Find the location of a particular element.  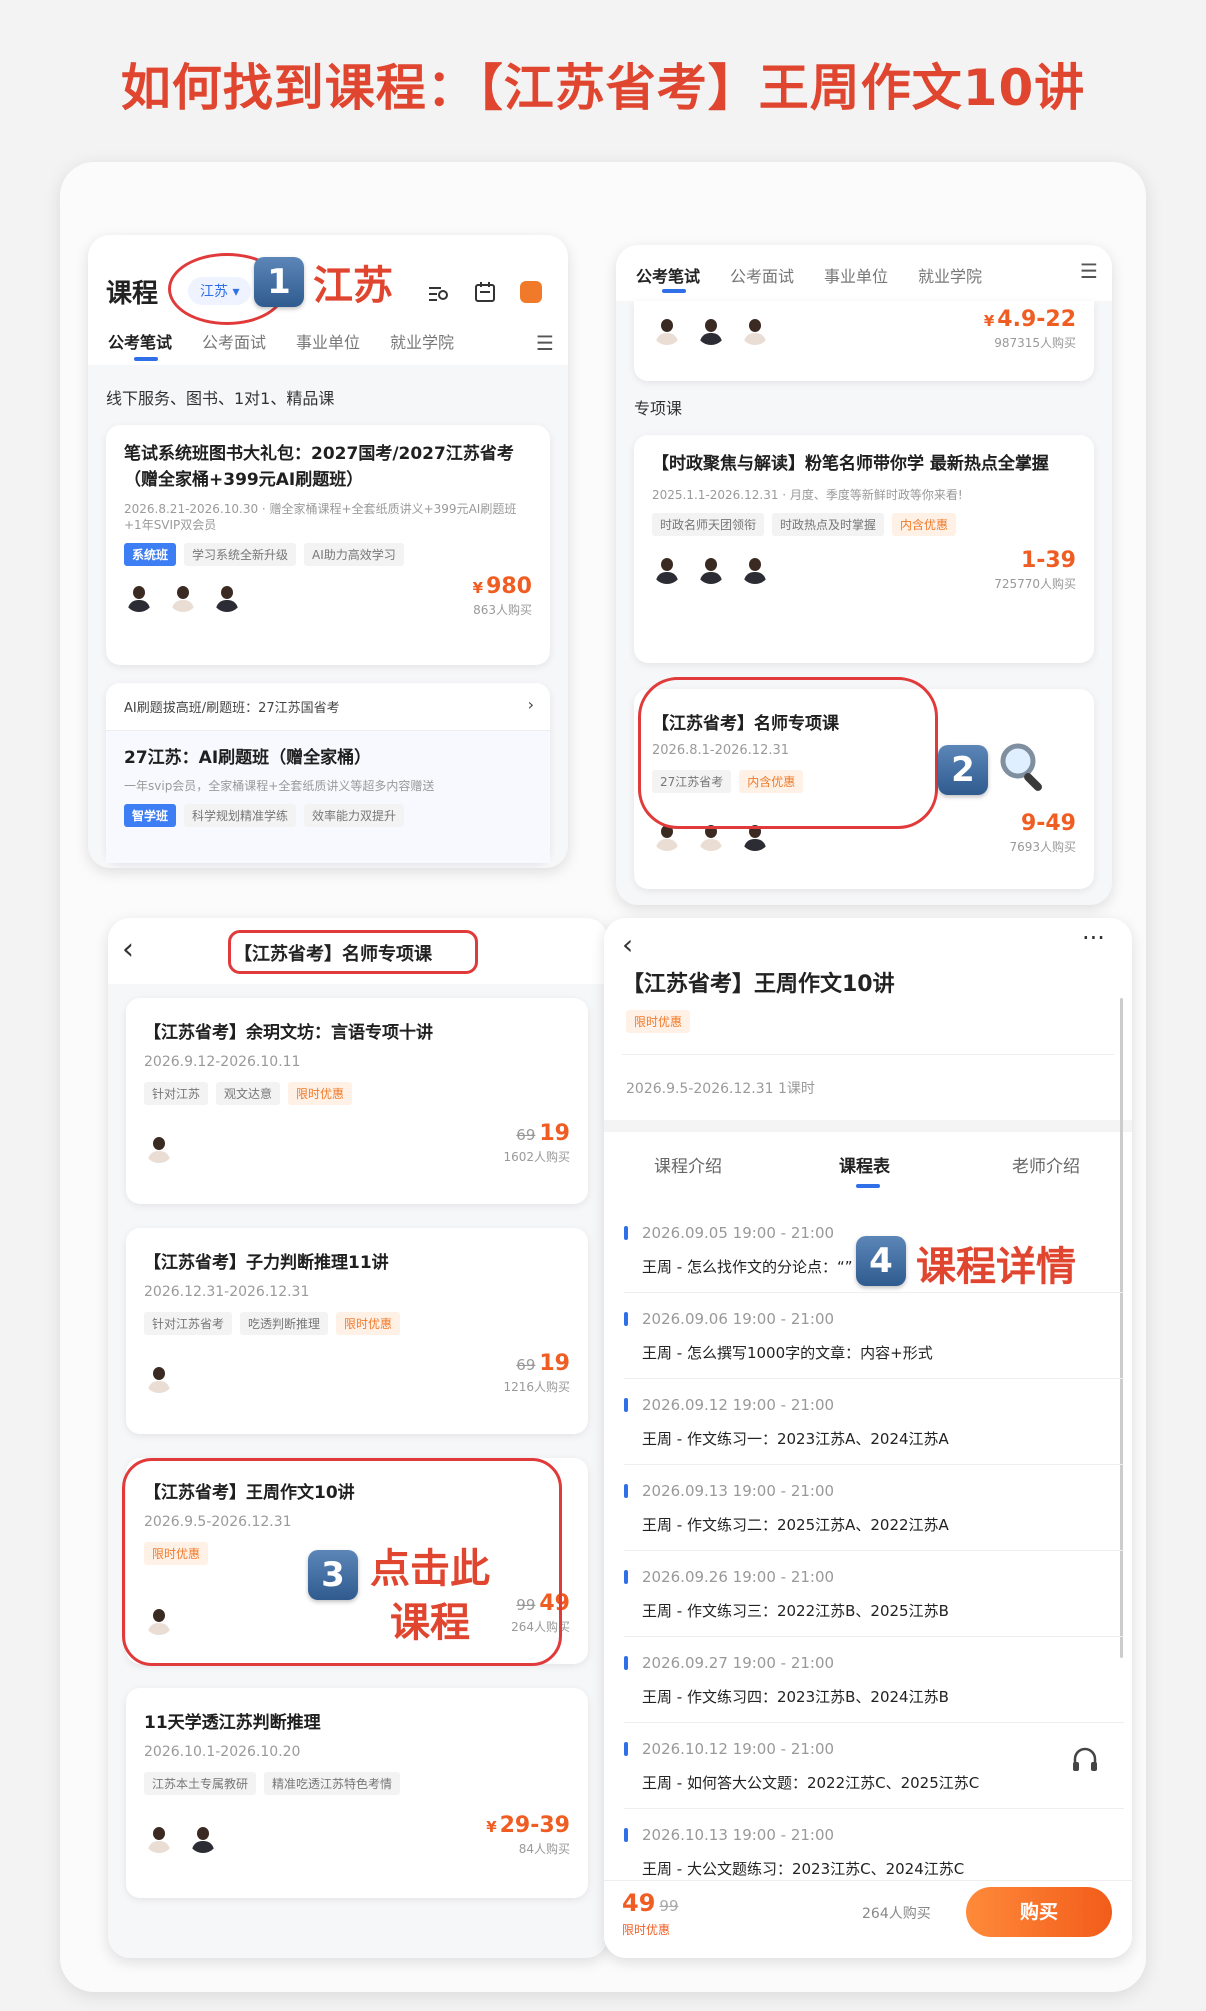

price: 9-49 is located at coordinates (1048, 823).